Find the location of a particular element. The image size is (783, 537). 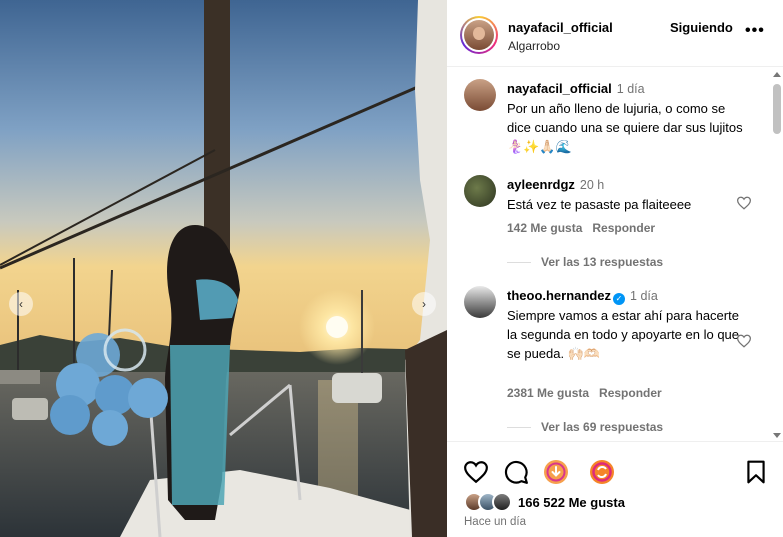

repost-icon is located at coordinates (602, 472).